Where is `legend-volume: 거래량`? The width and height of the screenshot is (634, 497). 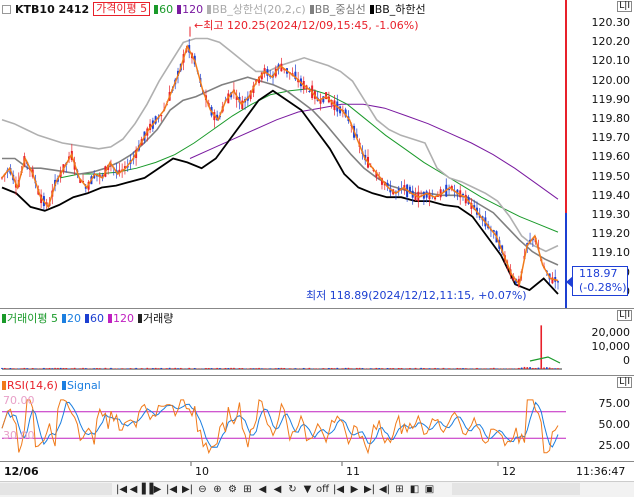 legend-volume: 거래량 is located at coordinates (158, 318).